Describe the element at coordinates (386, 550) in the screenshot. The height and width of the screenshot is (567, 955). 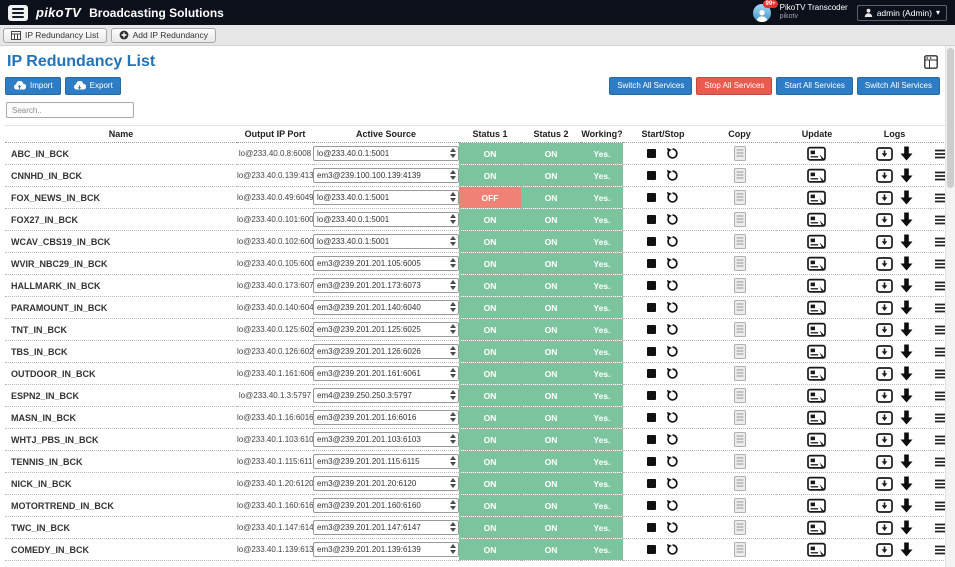
I see `active-source-select: em3@239.201.201.139:6139` at that location.